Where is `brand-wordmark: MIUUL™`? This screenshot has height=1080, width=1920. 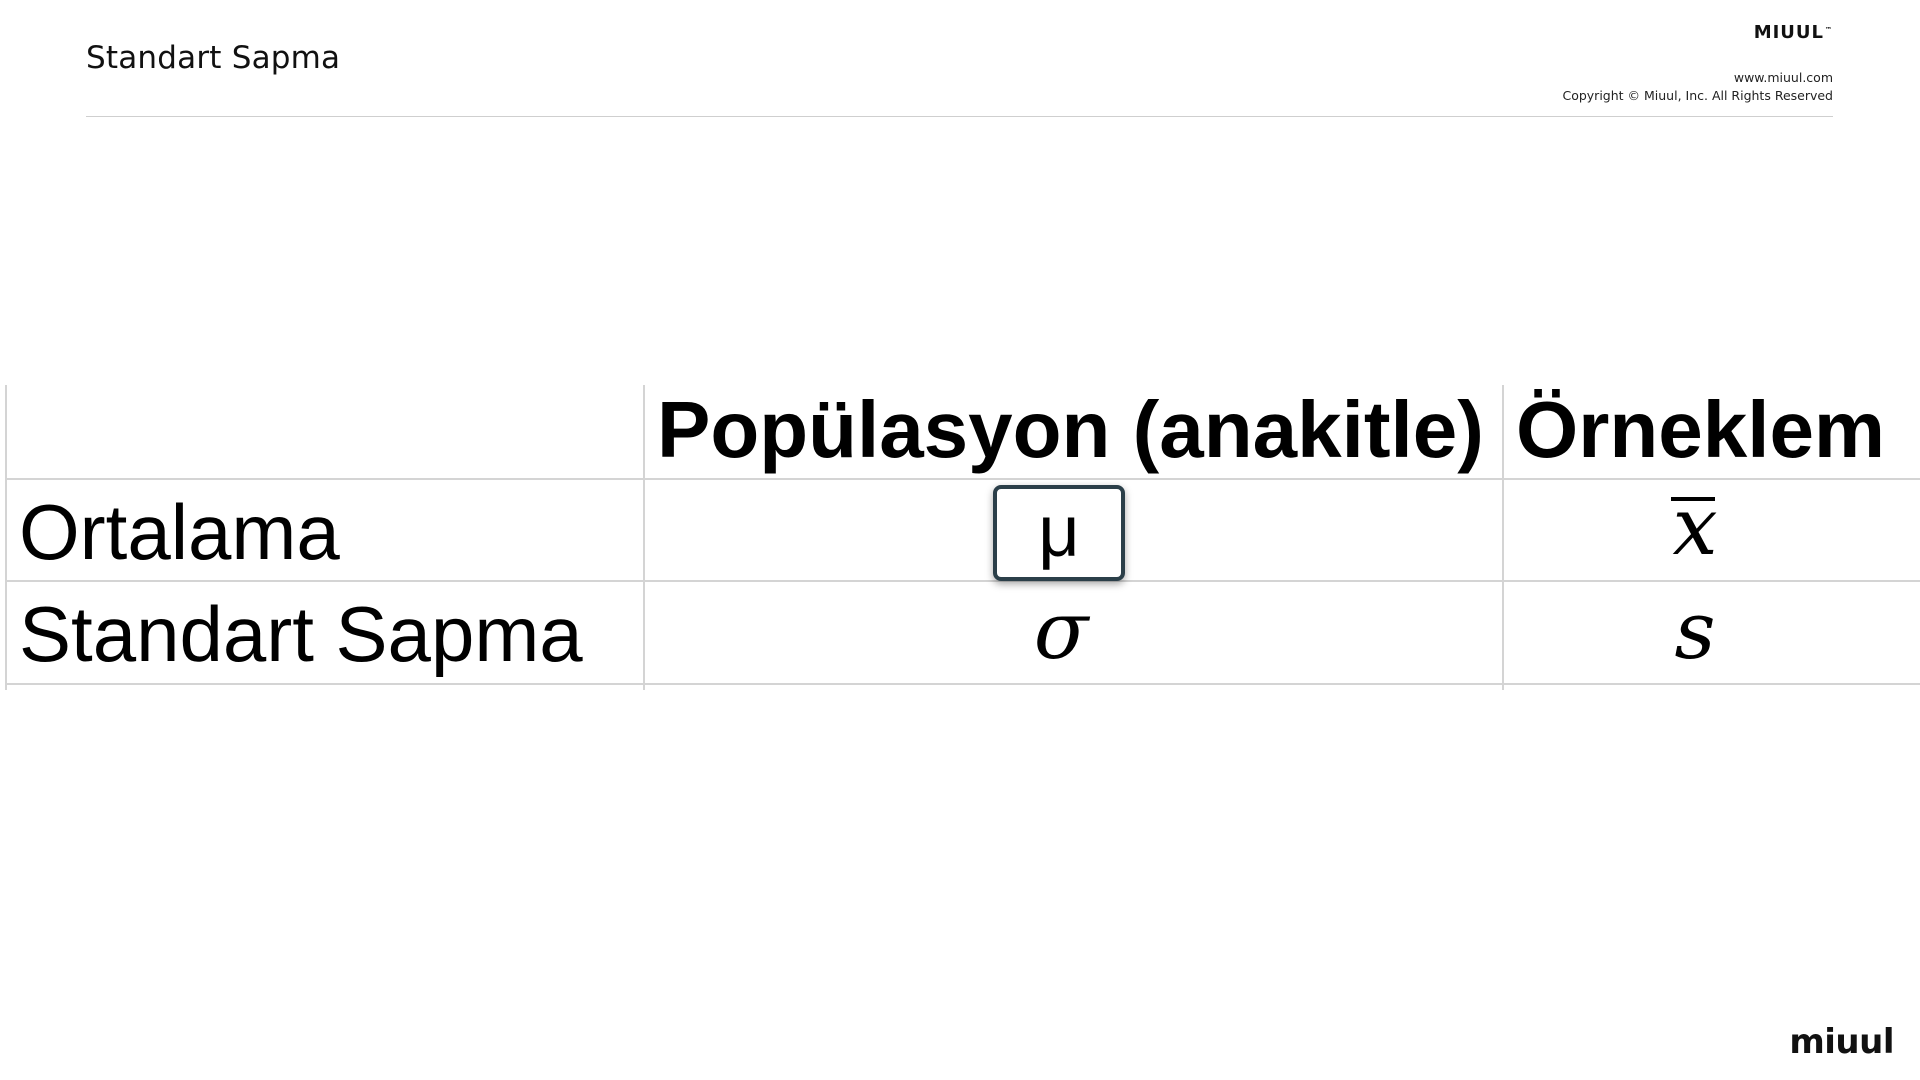 brand-wordmark: MIUUL™ is located at coordinates (1793, 32).